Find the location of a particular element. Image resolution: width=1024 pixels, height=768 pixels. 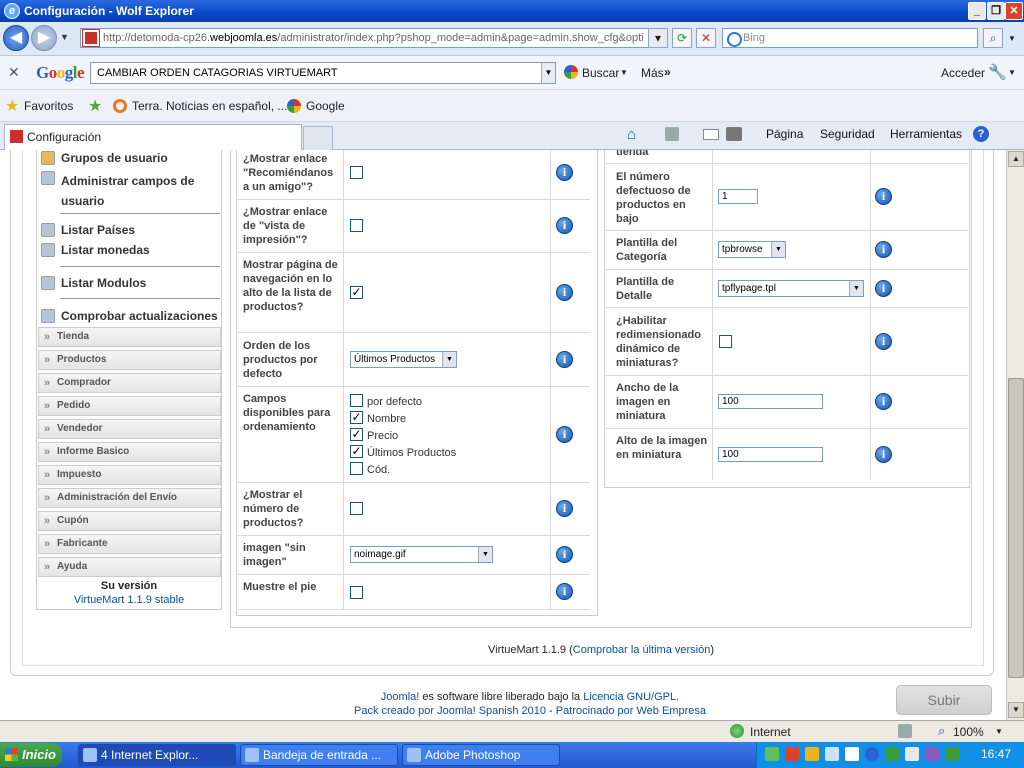

stop-icon: ✕ is located at coordinates (706, 38).